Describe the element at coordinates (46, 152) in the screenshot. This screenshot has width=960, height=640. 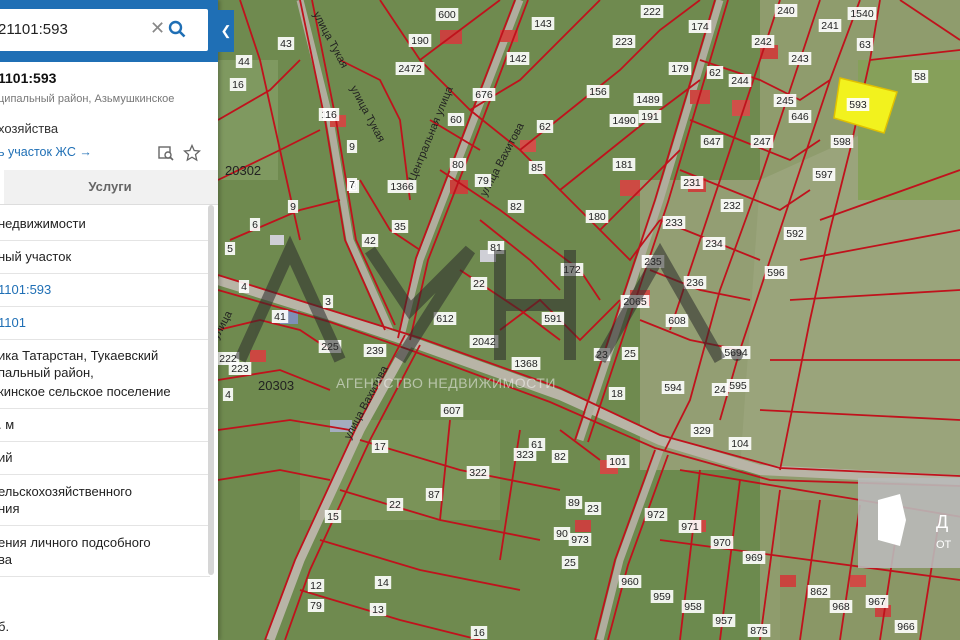
I see `check-plot-link: ь участок ЖС →` at that location.